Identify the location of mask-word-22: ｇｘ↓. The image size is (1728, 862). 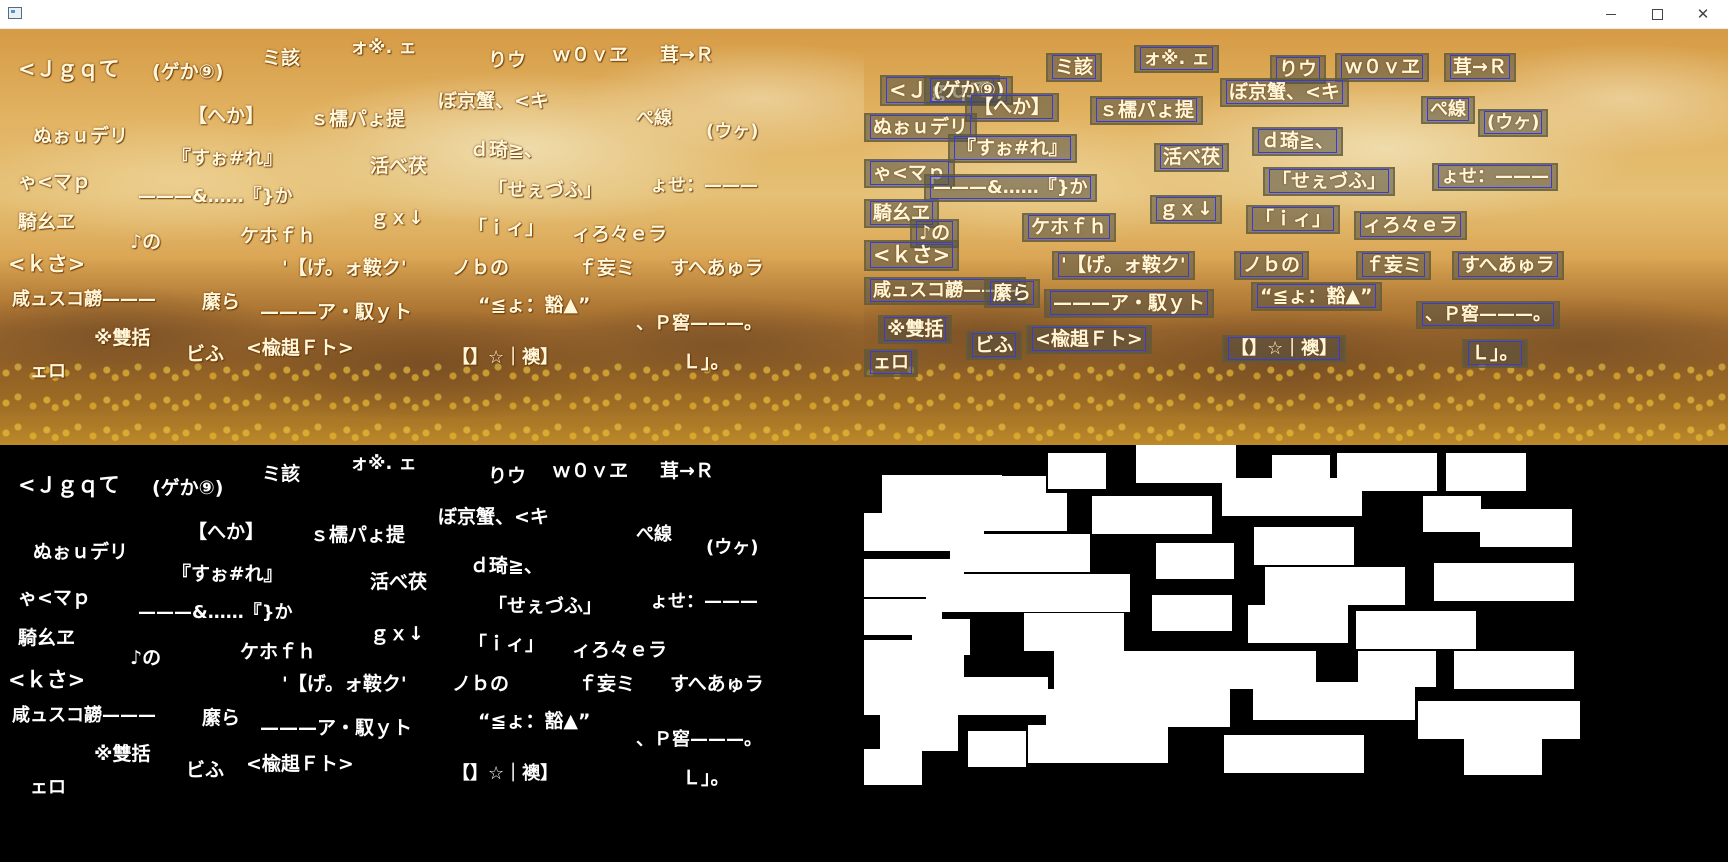
(397, 634).